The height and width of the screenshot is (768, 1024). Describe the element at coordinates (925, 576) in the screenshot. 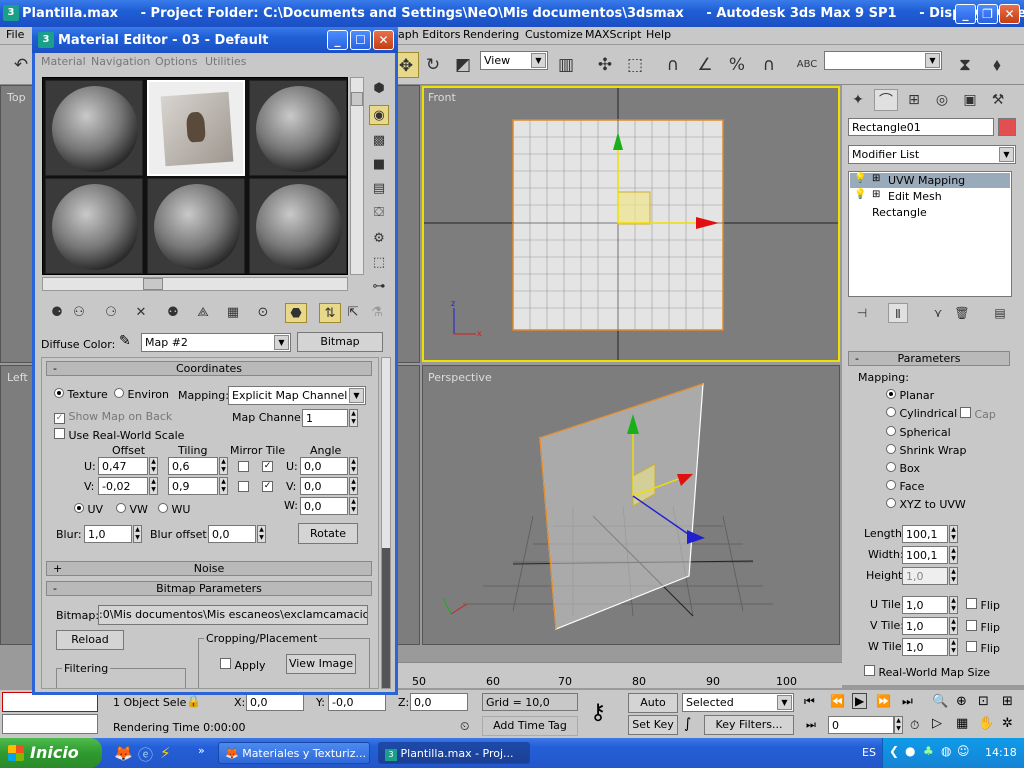

I see `height-field: 1,0` at that location.